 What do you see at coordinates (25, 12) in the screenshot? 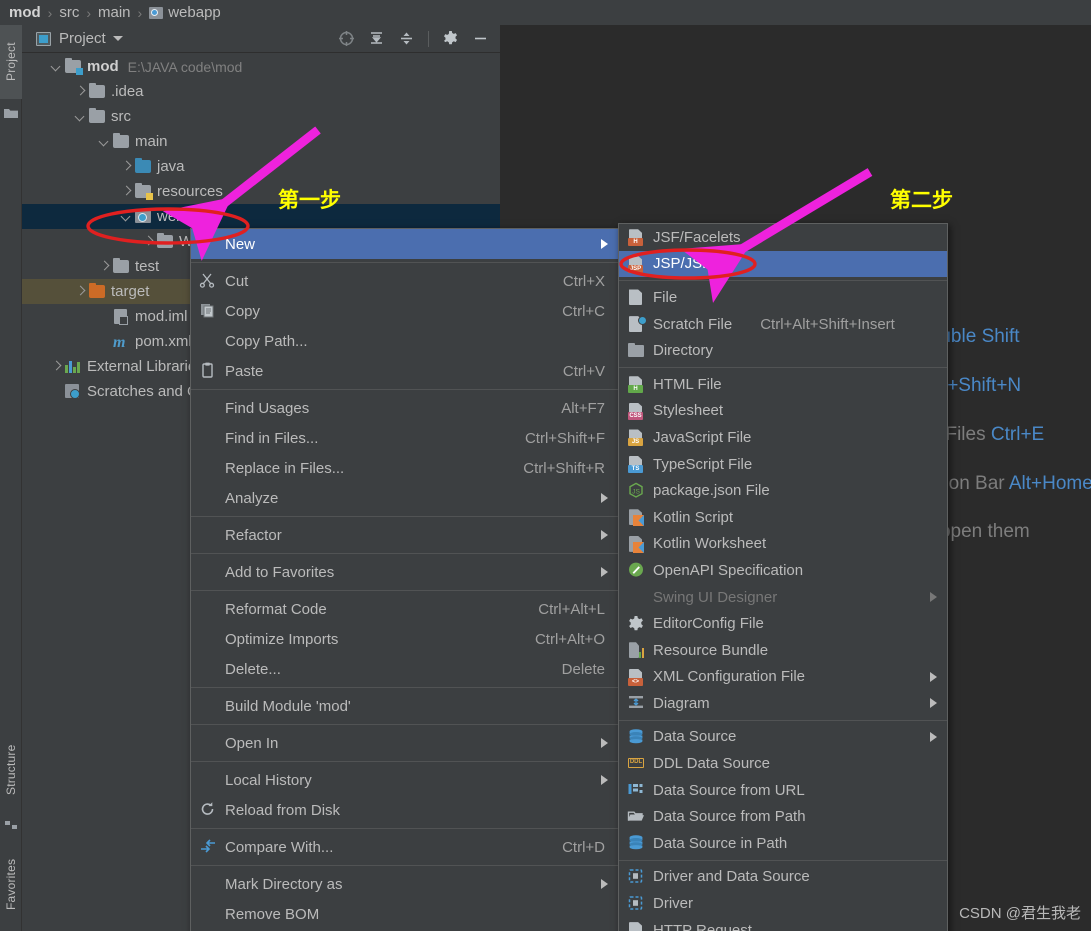
I see `breadcrumb-item-mod: mod` at bounding box center [25, 12].